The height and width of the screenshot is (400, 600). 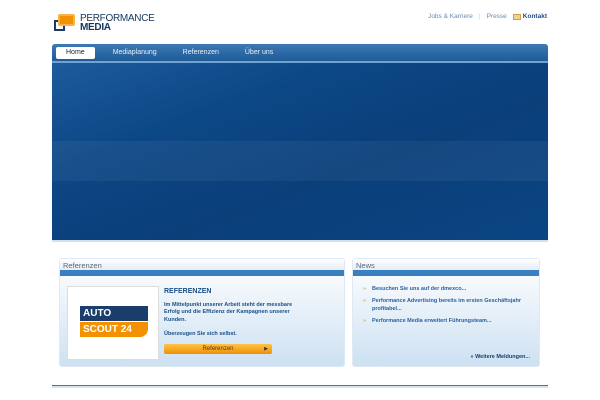 I want to click on logo-text-2: MEDIA, so click(x=95, y=27).